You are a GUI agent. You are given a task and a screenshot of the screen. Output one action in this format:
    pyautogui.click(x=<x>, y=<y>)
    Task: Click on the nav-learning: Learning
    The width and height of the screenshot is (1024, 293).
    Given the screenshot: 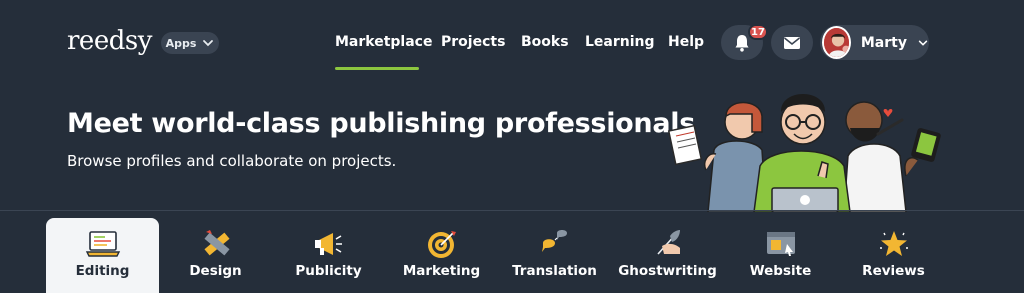 What is the action you would take?
    pyautogui.click(x=620, y=42)
    